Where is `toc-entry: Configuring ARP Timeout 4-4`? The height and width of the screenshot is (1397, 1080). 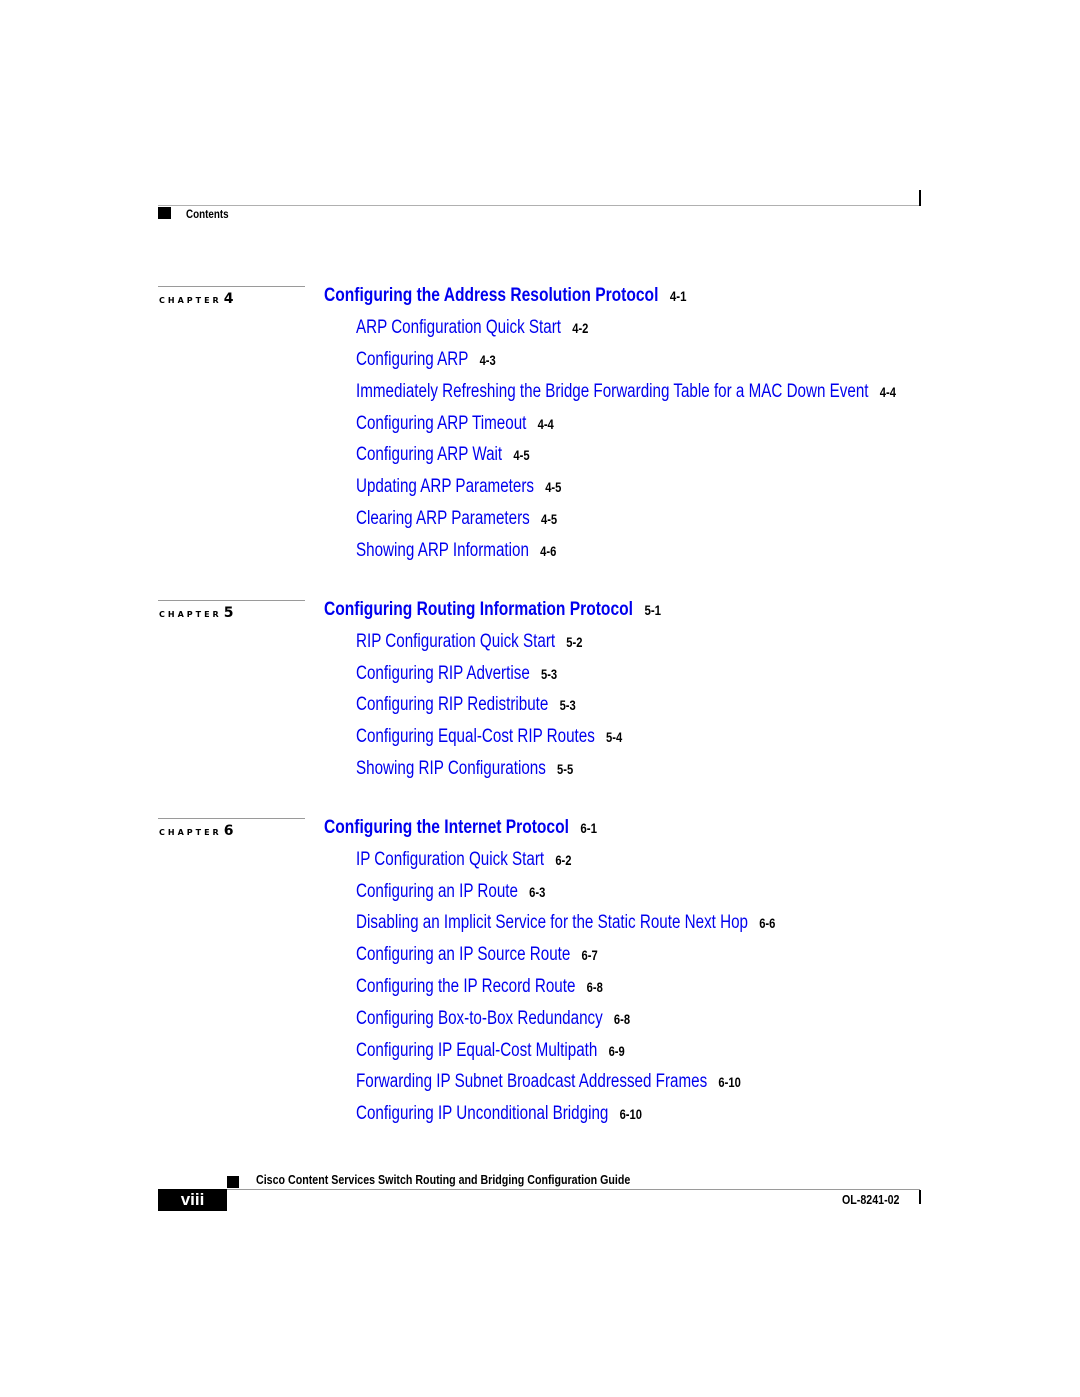 toc-entry: Configuring ARP Timeout 4-4 is located at coordinates (455, 424).